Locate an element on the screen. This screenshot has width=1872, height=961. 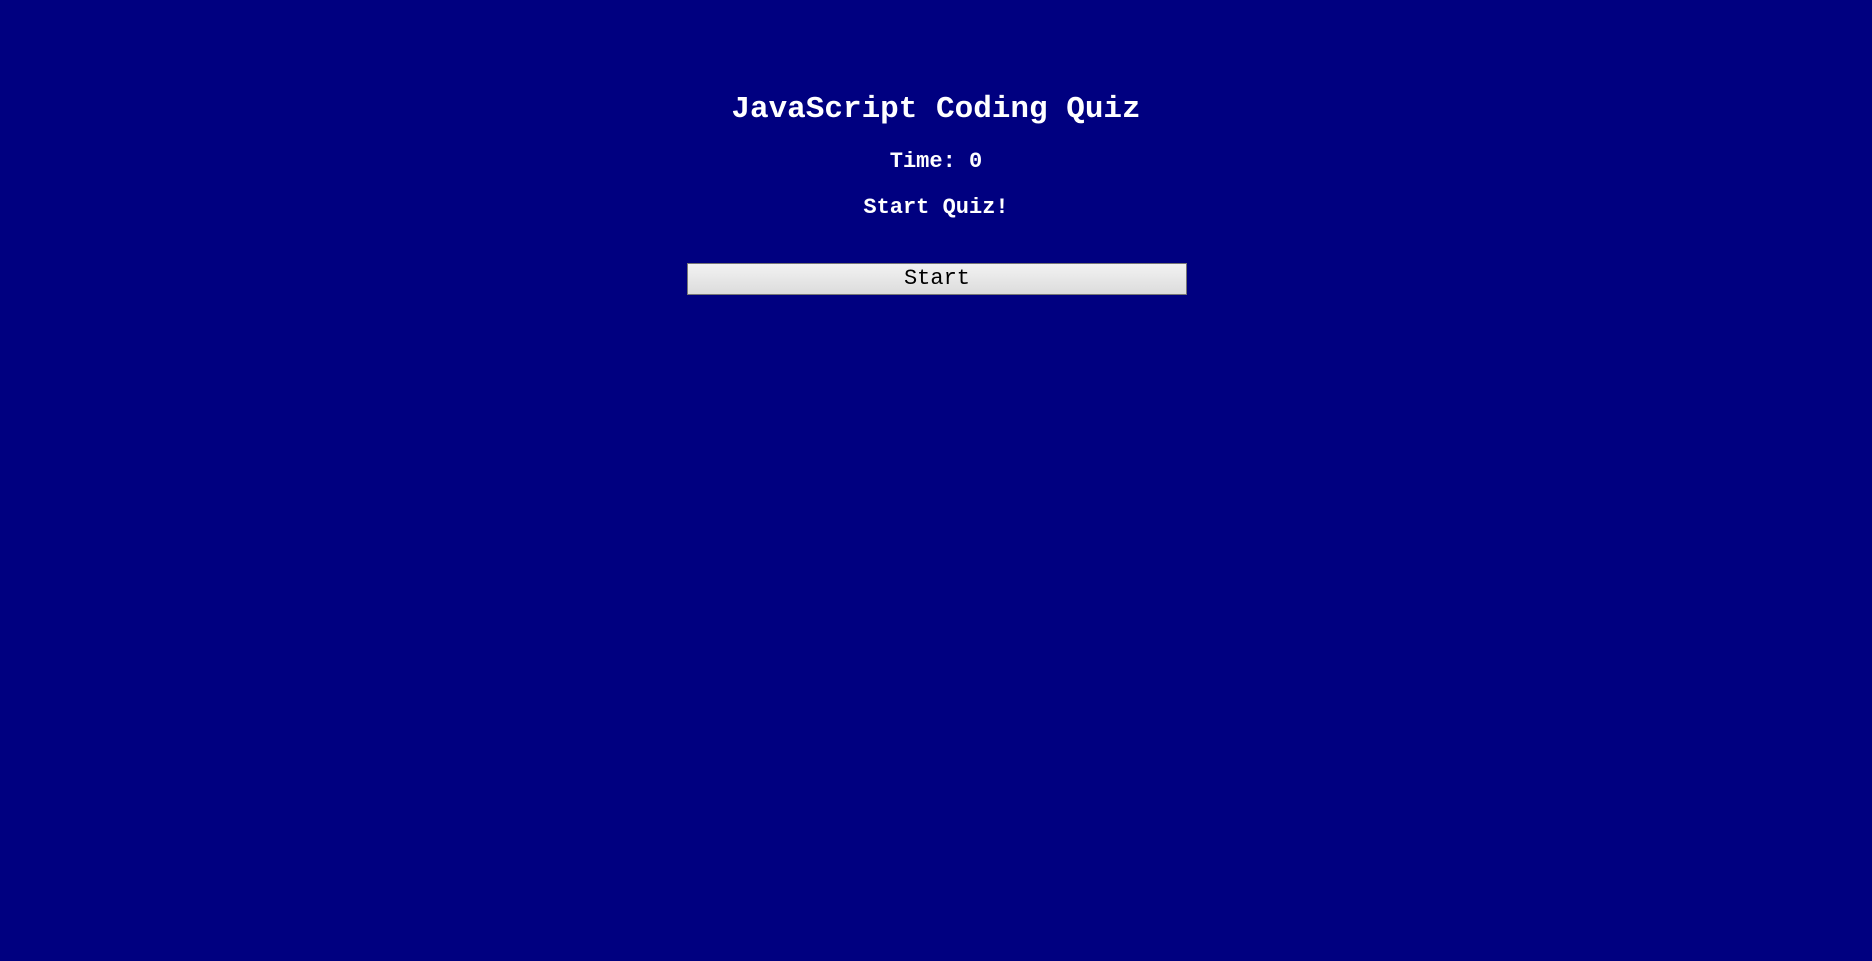
timer-display: Time: 0 is located at coordinates (936, 161).